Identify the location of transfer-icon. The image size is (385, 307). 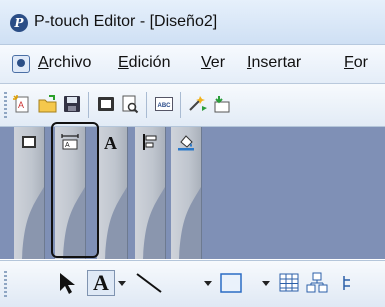
(222, 104).